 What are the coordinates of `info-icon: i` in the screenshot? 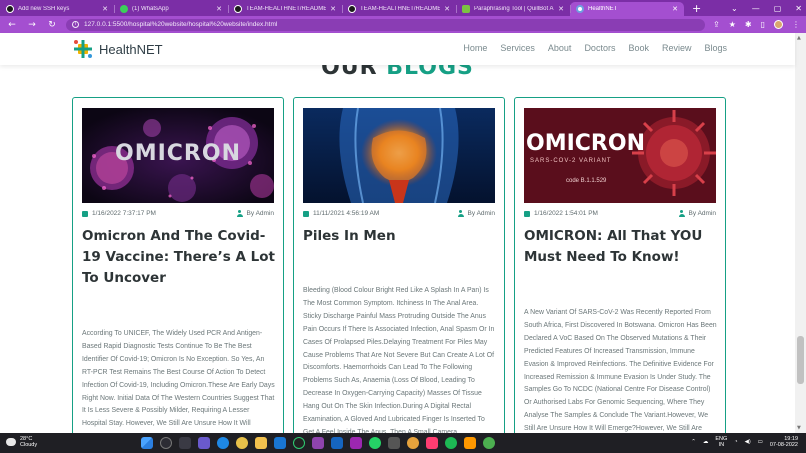 It's located at (75, 24).